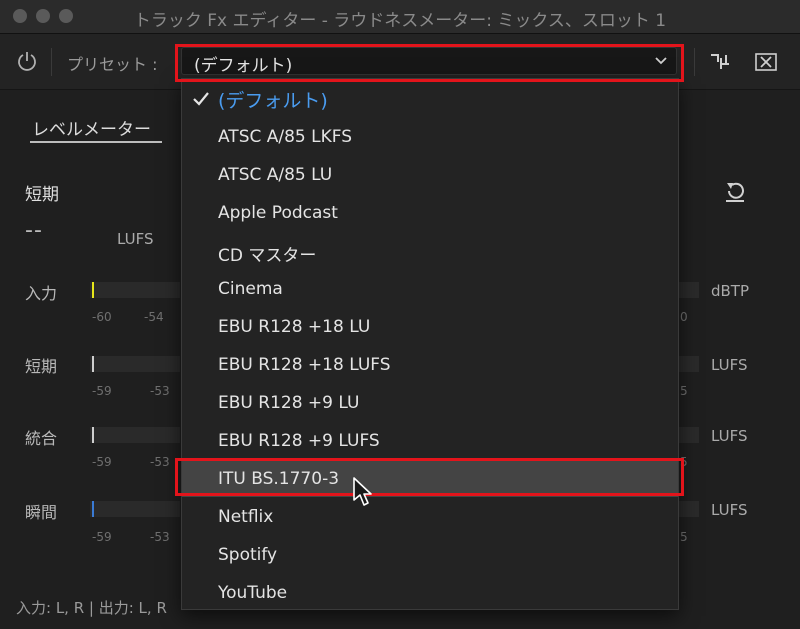  Describe the element at coordinates (729, 365) in the screenshot. I see `row-unit-short-term: LUFS` at that location.